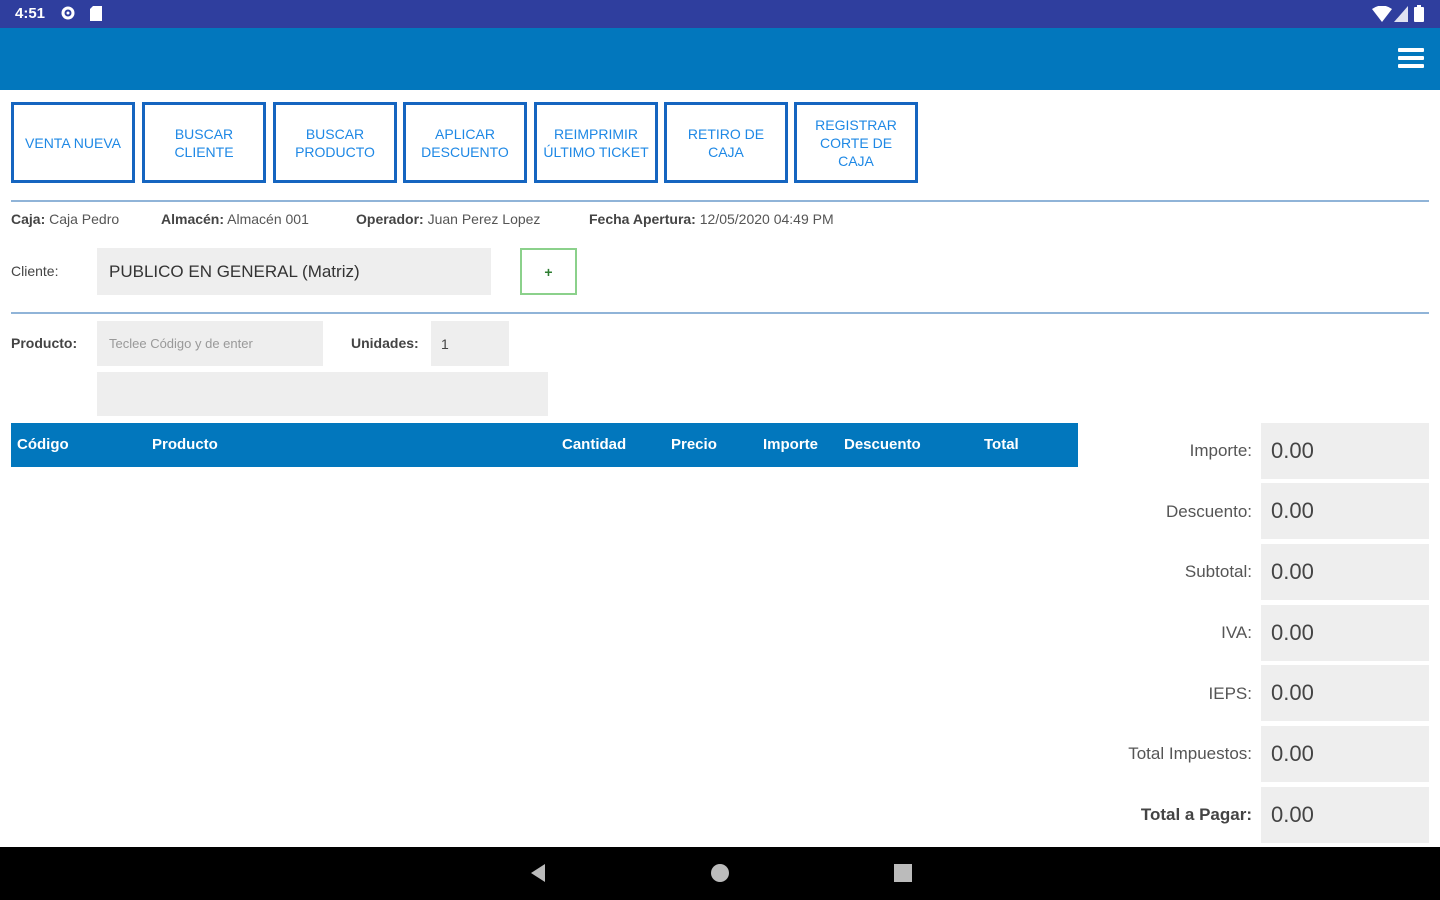 This screenshot has width=1440, height=900. I want to click on total-impuestos-value: 0.00, so click(1345, 754).